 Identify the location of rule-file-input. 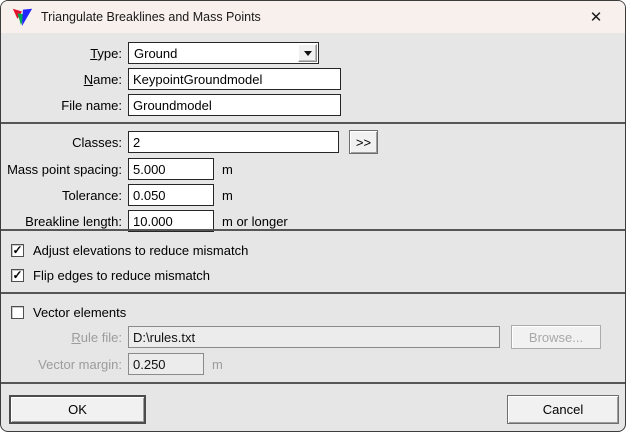
(314, 337).